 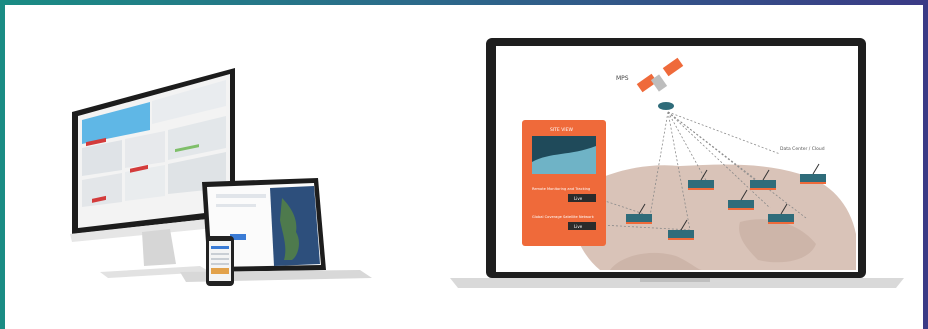 What do you see at coordinates (578, 198) in the screenshot?
I see `panel-badge-1: Live` at bounding box center [578, 198].